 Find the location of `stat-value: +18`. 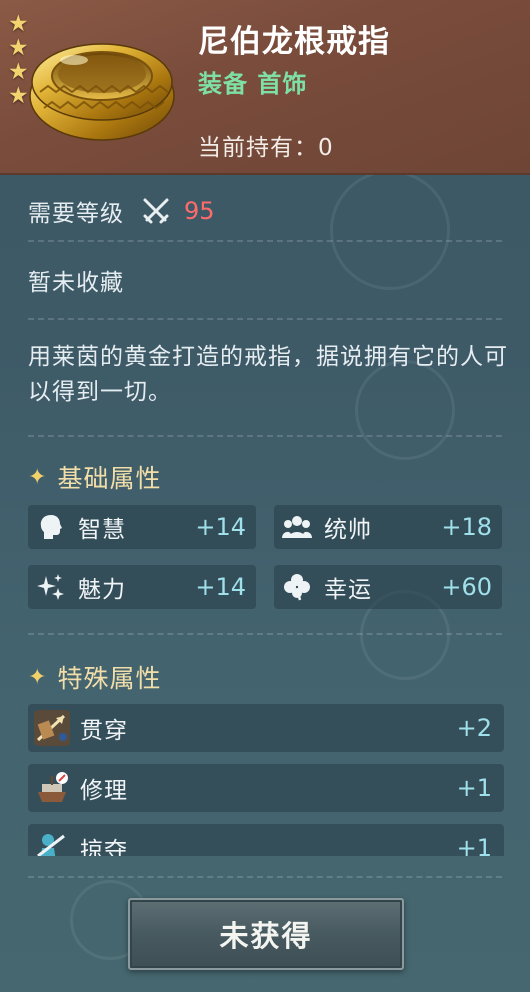

stat-value: +18 is located at coordinates (466, 527).